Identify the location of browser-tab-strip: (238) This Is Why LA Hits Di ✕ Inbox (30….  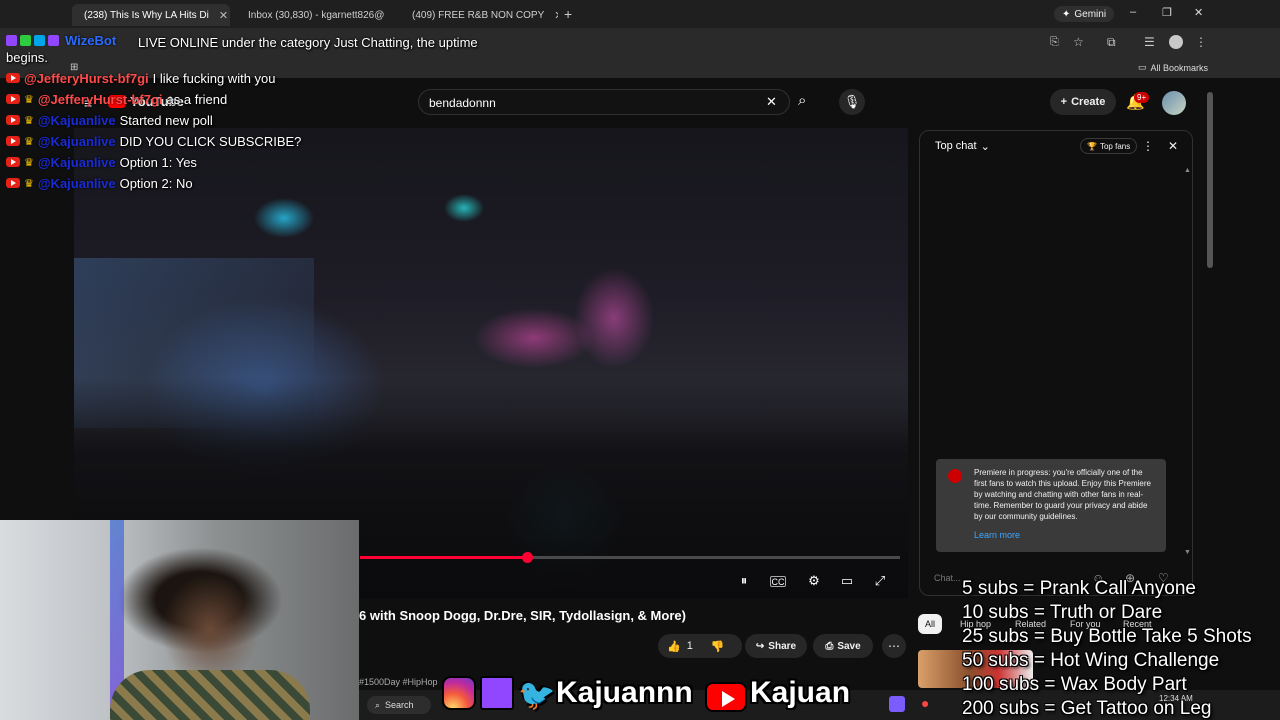
(640, 14).